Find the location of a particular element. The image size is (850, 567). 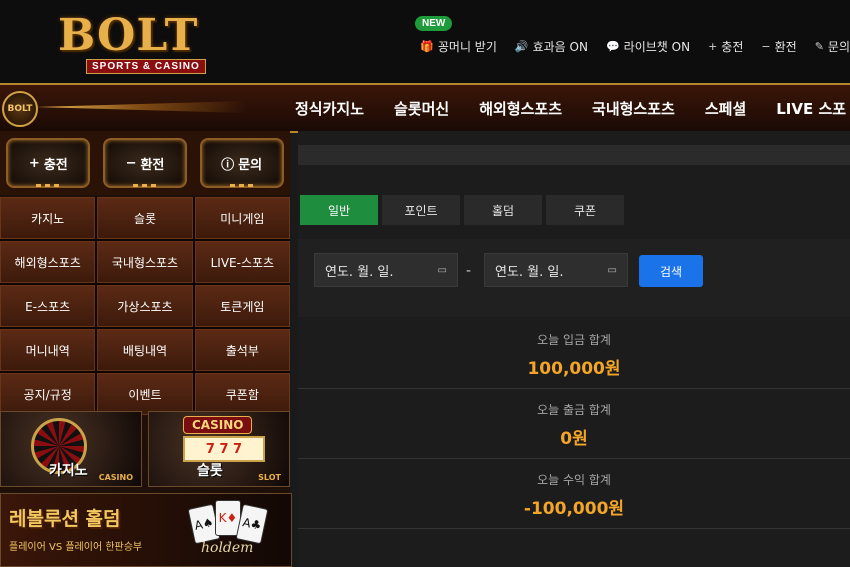

nav-item-overseas-sports: 해외형스포츠 is located at coordinates (520, 108).